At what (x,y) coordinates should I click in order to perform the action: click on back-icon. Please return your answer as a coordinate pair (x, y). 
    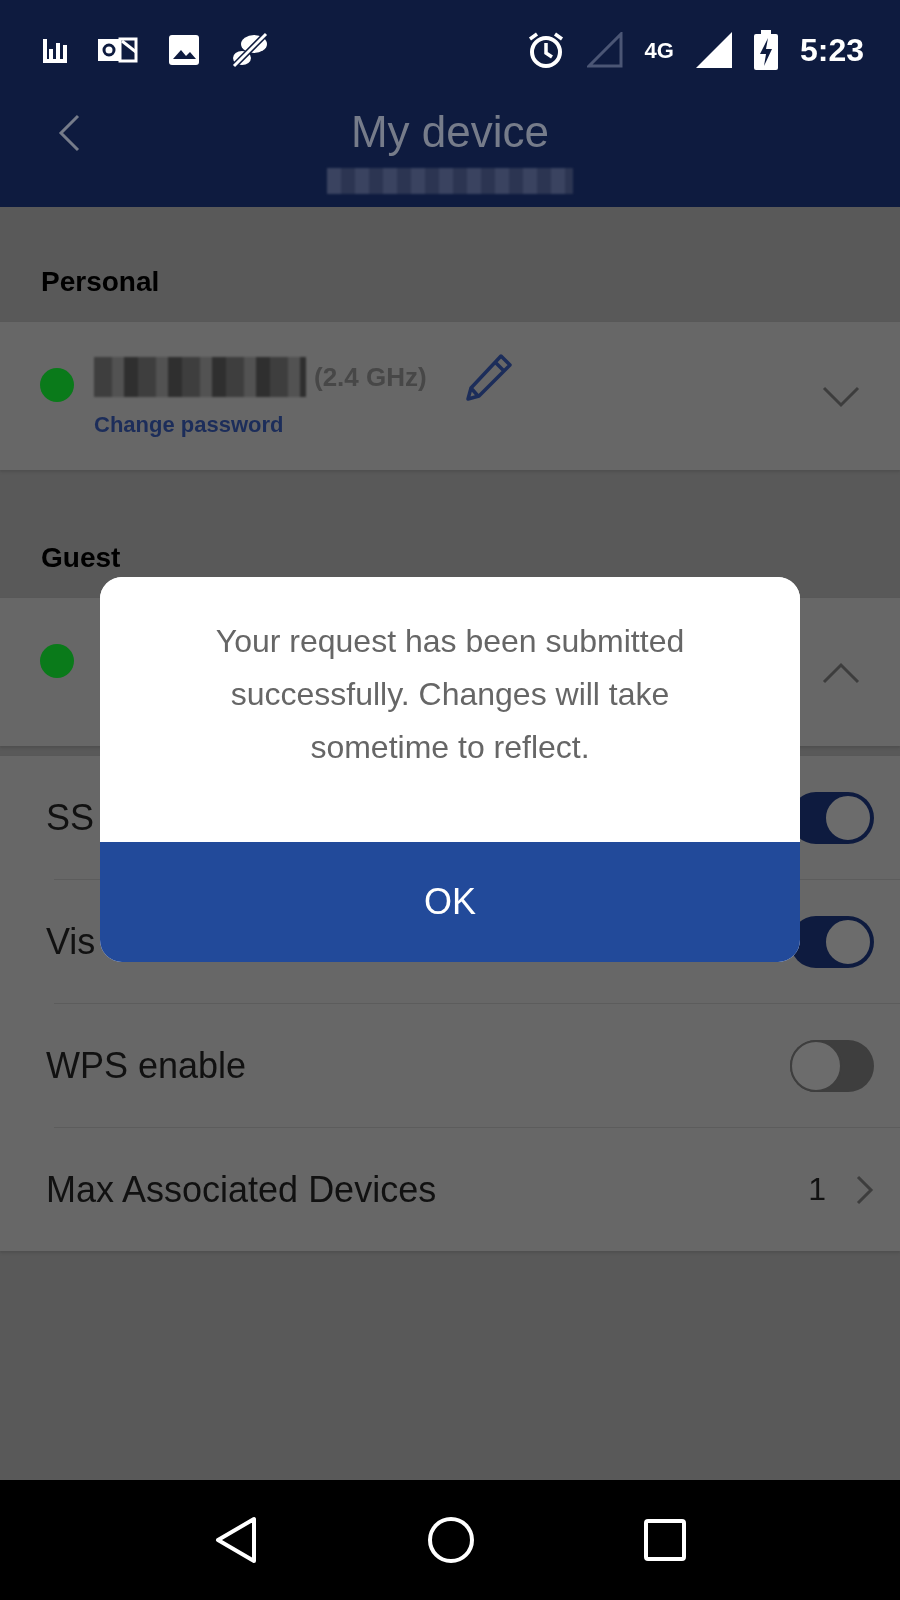
    Looking at the image, I should click on (236, 1540).